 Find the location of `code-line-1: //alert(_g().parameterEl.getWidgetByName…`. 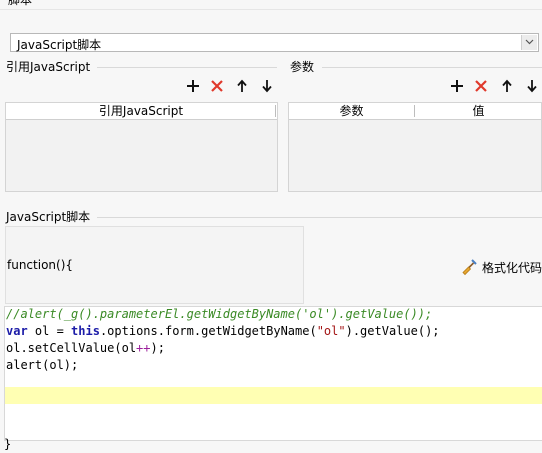

code-line-1: //alert(_g().parameterEl.getWidgetByName… is located at coordinates (219, 314).